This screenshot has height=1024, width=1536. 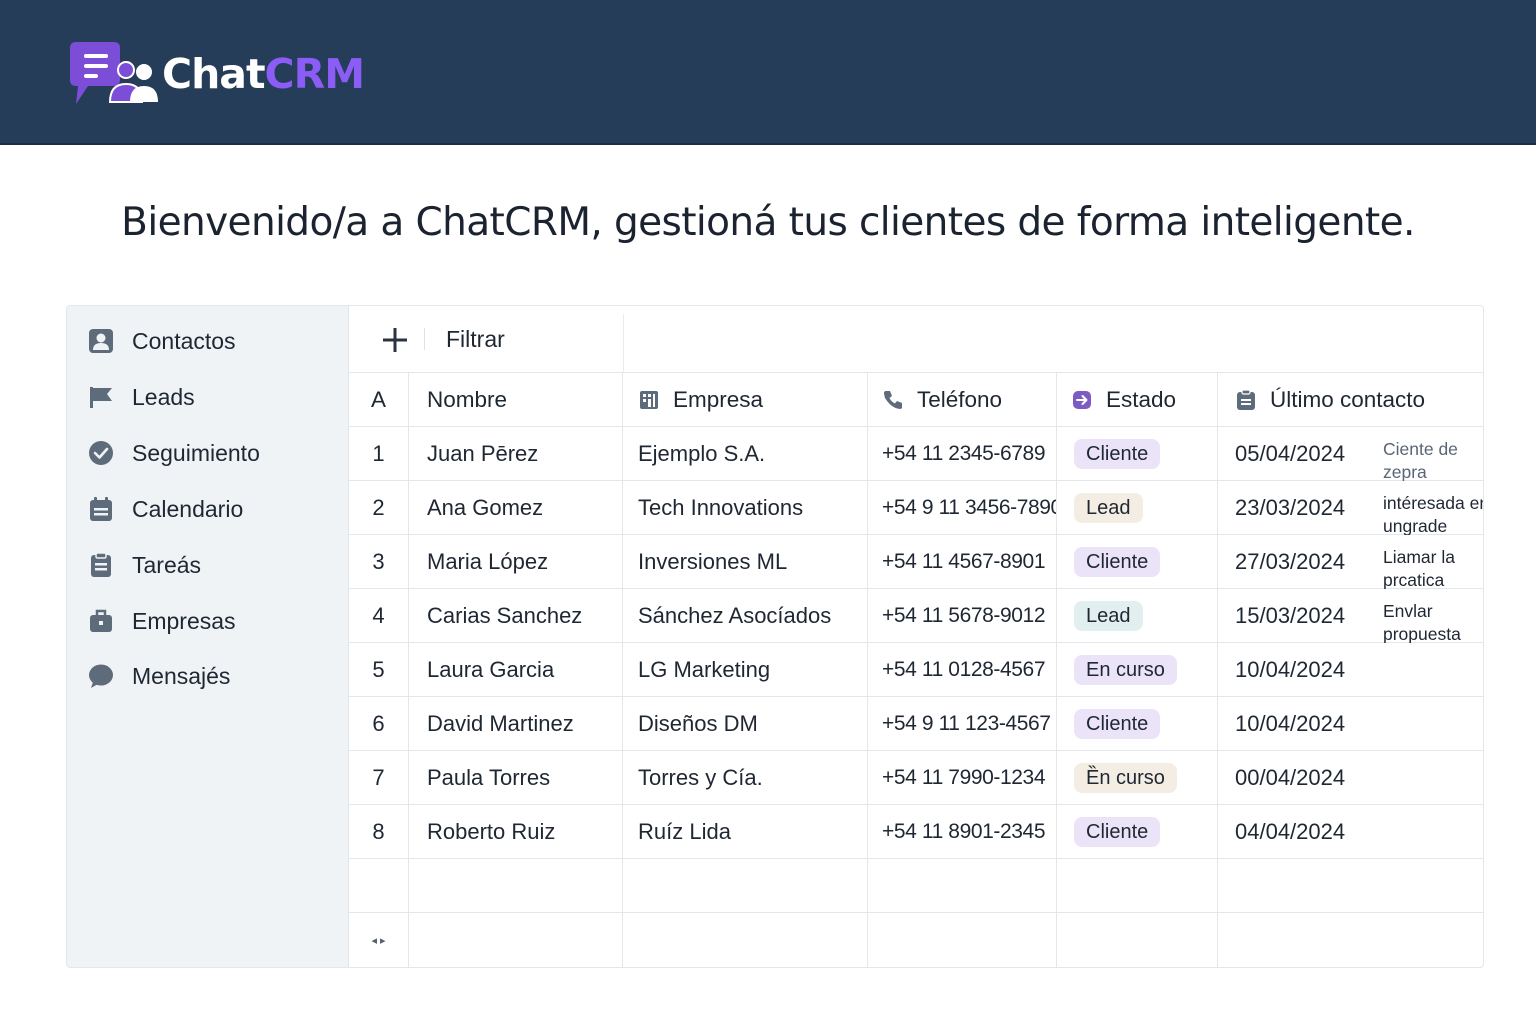 What do you see at coordinates (212, 621) in the screenshot?
I see `sidebar-item-empresas: Empresas` at bounding box center [212, 621].